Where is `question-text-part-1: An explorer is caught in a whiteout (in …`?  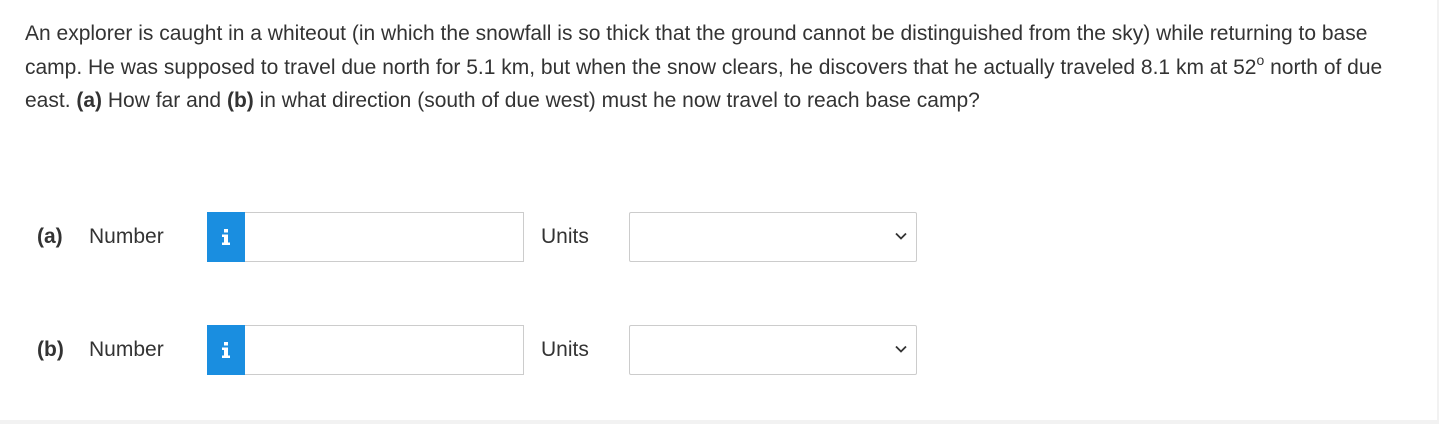
question-text-part-1: An explorer is caught in a whiteout (in … is located at coordinates (696, 50).